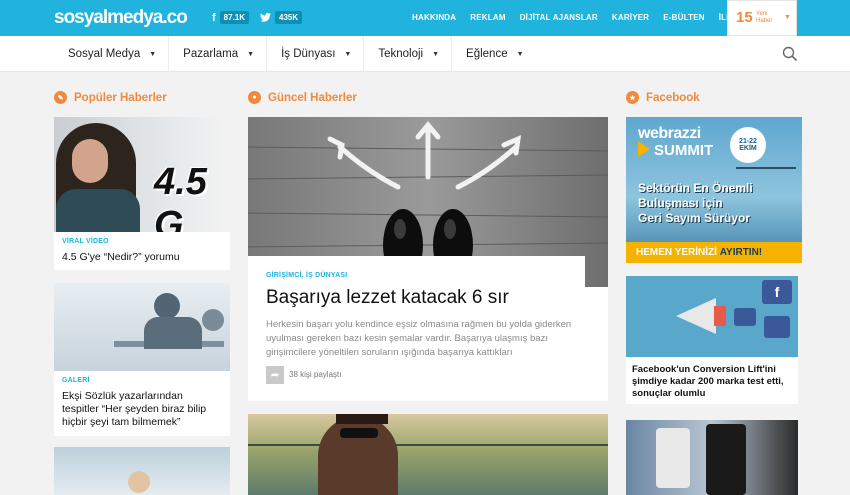 The image size is (850, 495). What do you see at coordinates (644, 149) in the screenshot?
I see `play-icon` at bounding box center [644, 149].